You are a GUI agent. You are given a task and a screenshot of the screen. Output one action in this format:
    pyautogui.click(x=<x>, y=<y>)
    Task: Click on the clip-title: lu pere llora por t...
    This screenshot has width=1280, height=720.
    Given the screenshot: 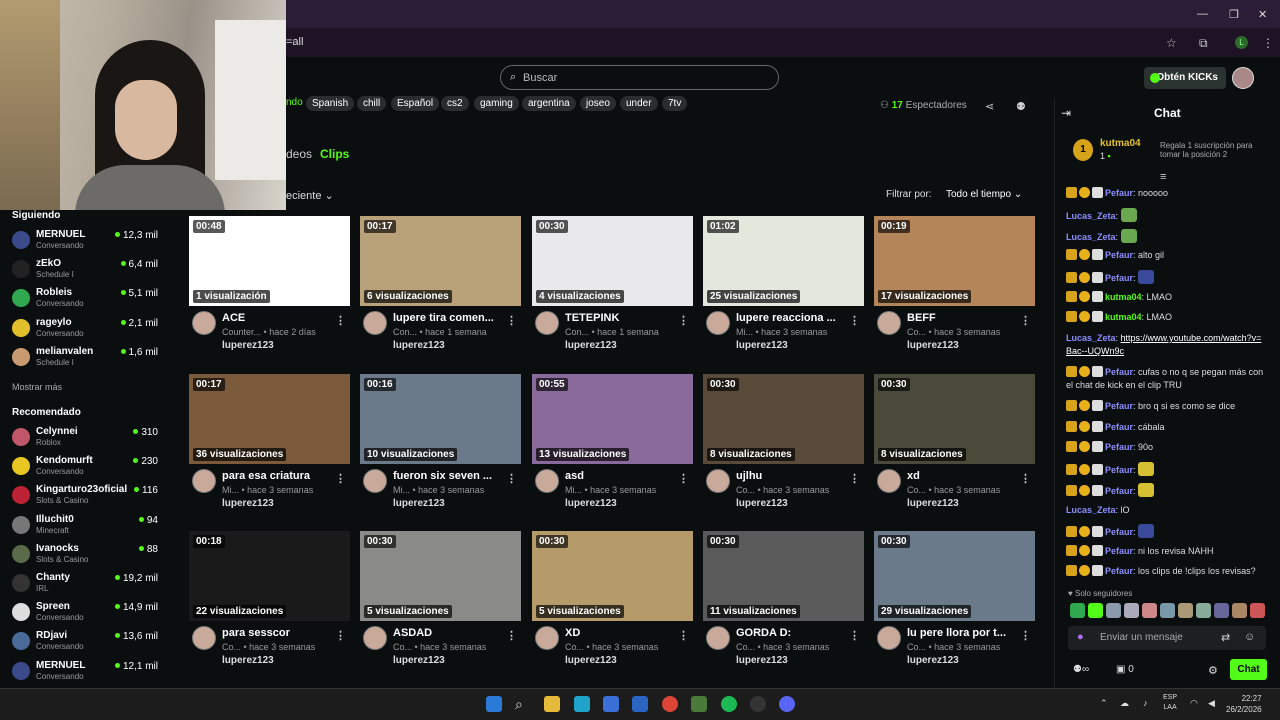 What is the action you would take?
    pyautogui.click(x=964, y=633)
    